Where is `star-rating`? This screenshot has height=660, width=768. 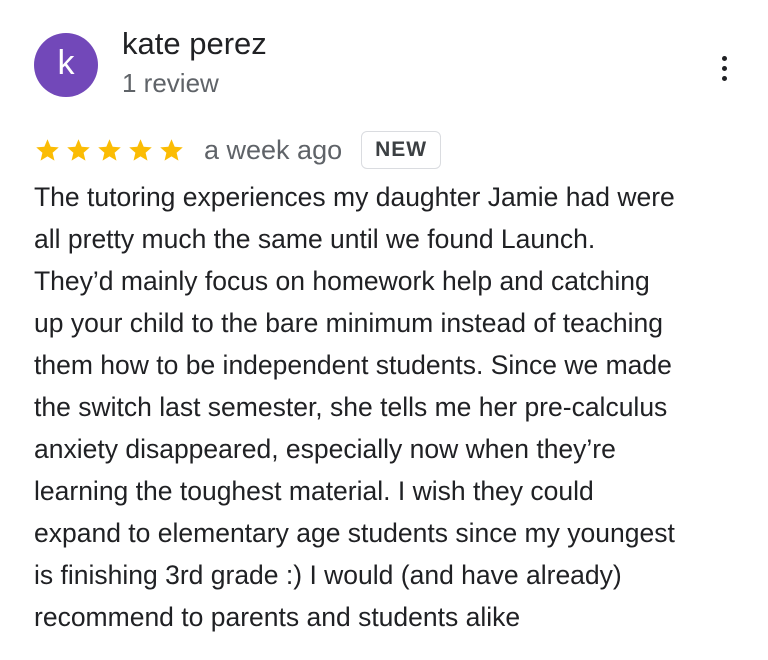
star-rating is located at coordinates (109, 150).